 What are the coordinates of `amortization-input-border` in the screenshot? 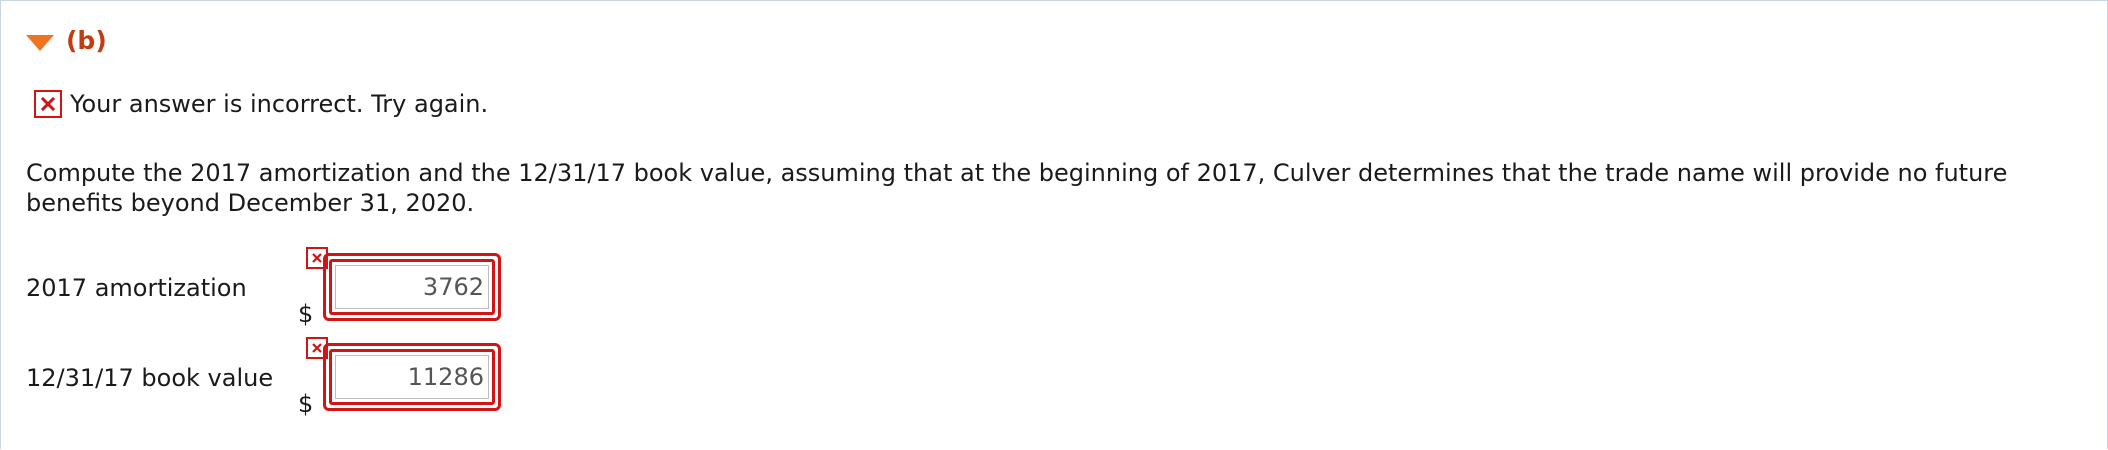 It's located at (412, 287).